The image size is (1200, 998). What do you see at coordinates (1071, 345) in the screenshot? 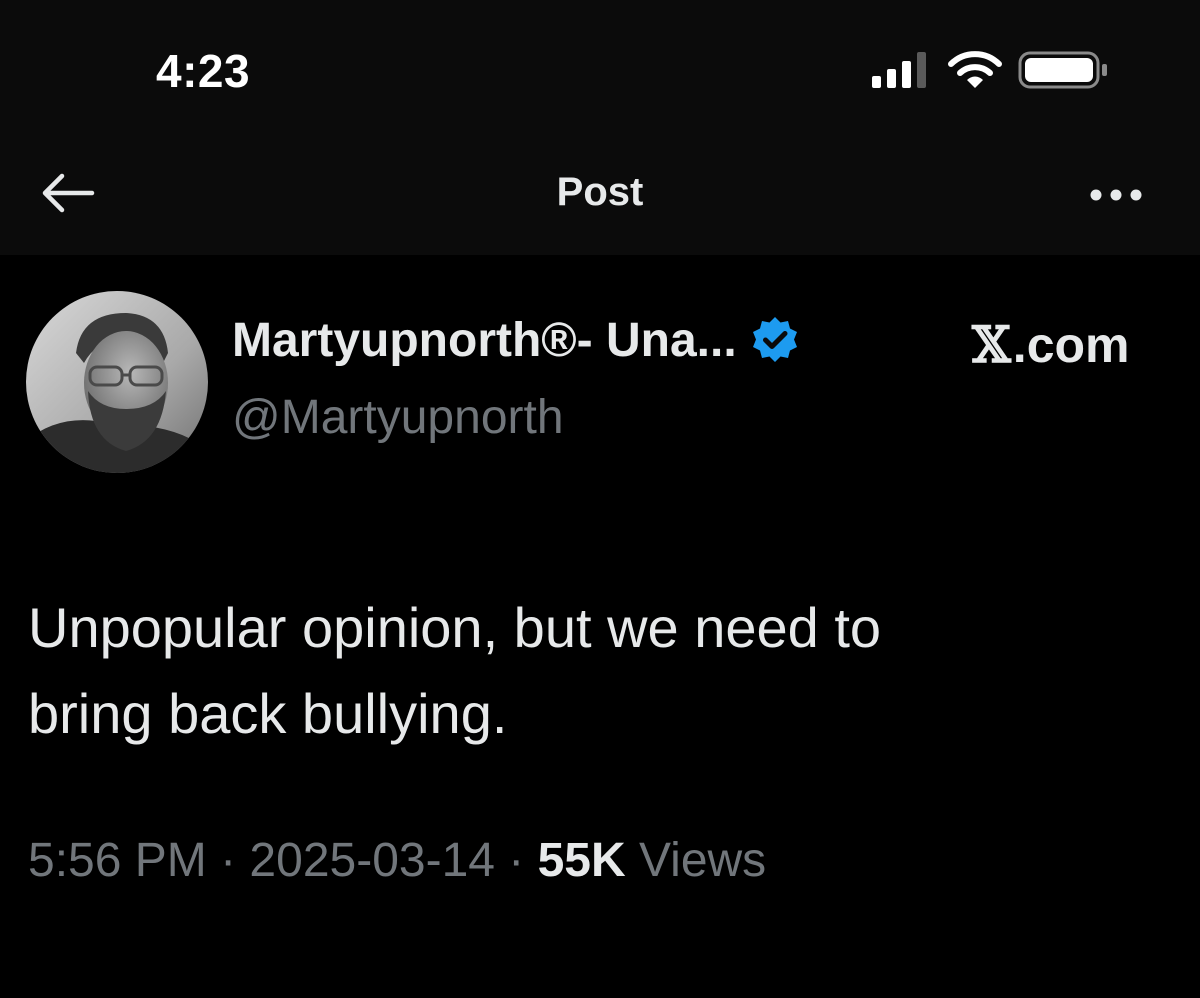
I see `source-suffix: .com` at bounding box center [1071, 345].